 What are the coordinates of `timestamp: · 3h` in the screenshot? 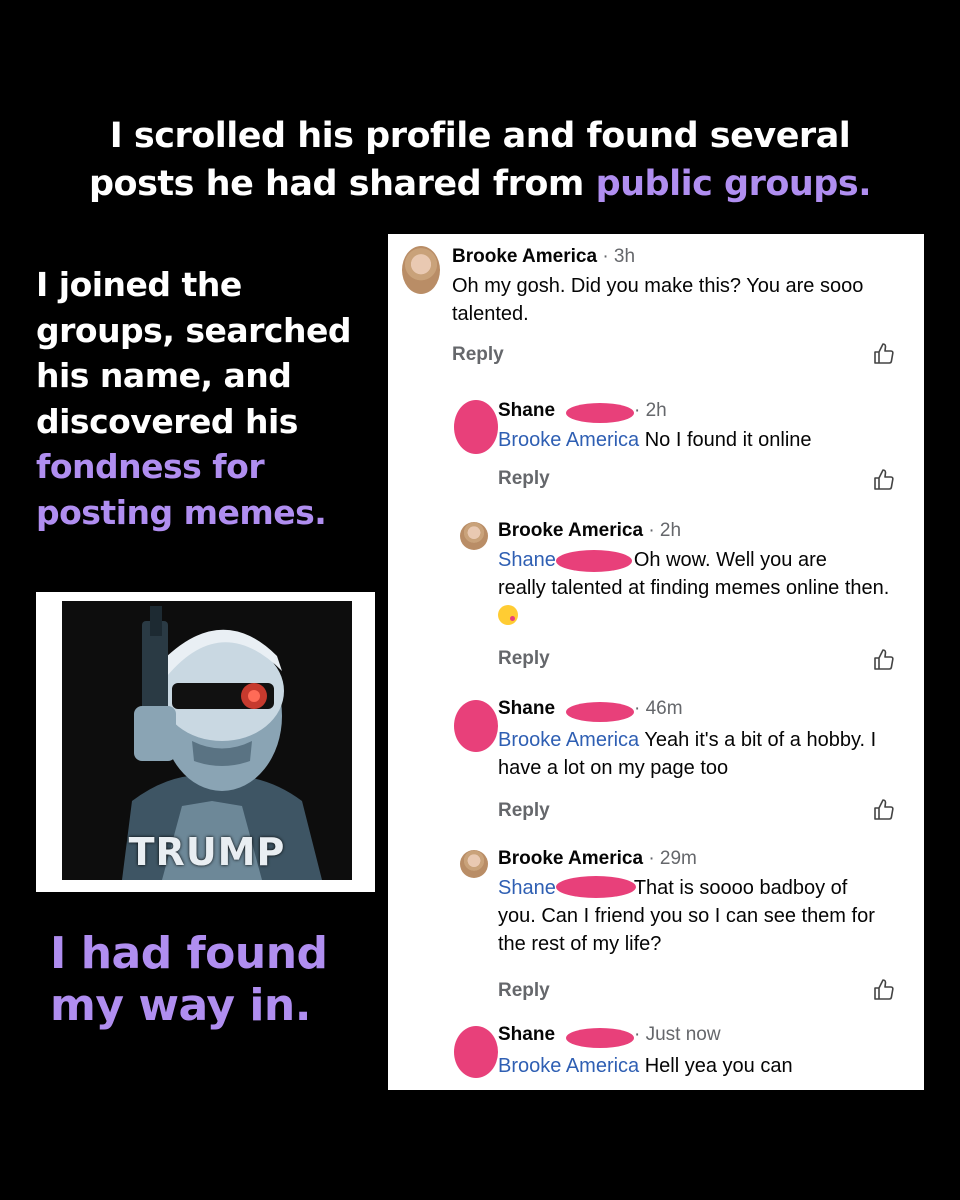 It's located at (618, 256).